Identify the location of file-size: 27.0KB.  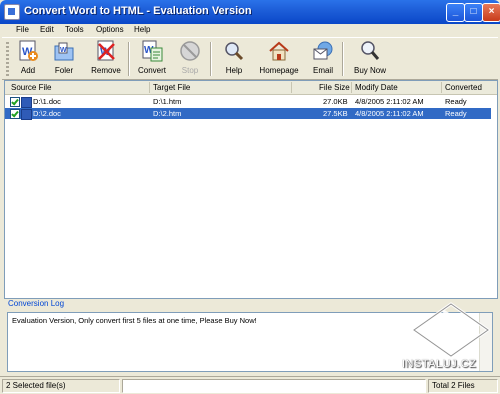
(335, 101).